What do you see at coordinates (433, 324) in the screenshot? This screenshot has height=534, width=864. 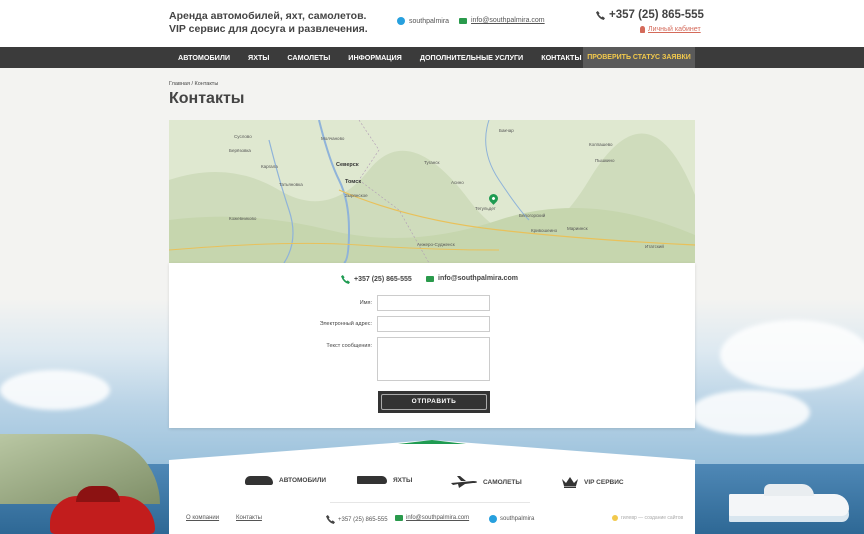 I see `email-input` at bounding box center [433, 324].